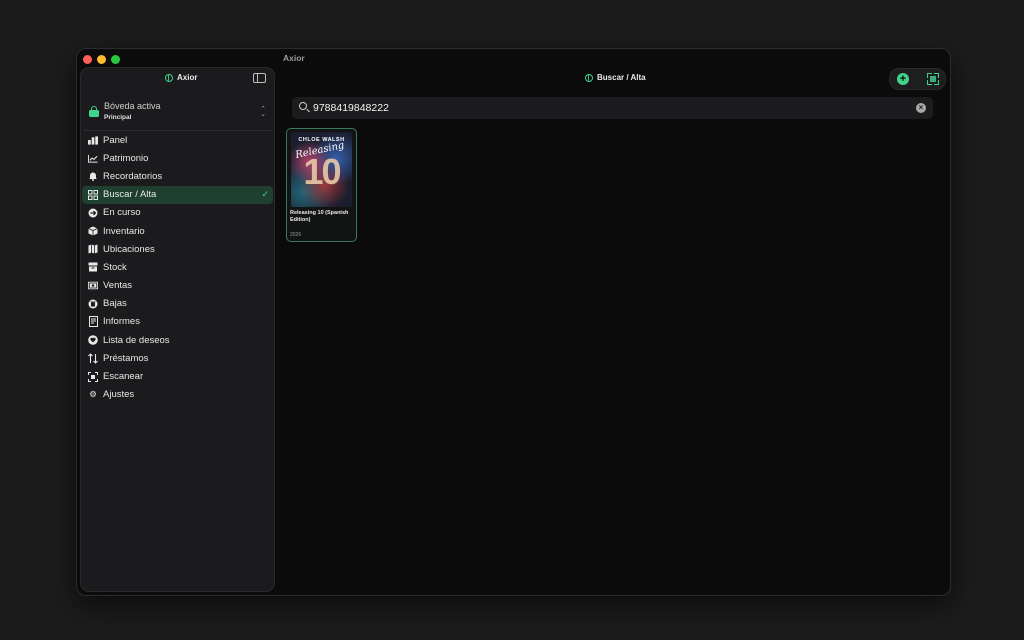 This screenshot has width=1024, height=640. What do you see at coordinates (121, 322) in the screenshot?
I see `sidebar-item-label: Informes` at bounding box center [121, 322].